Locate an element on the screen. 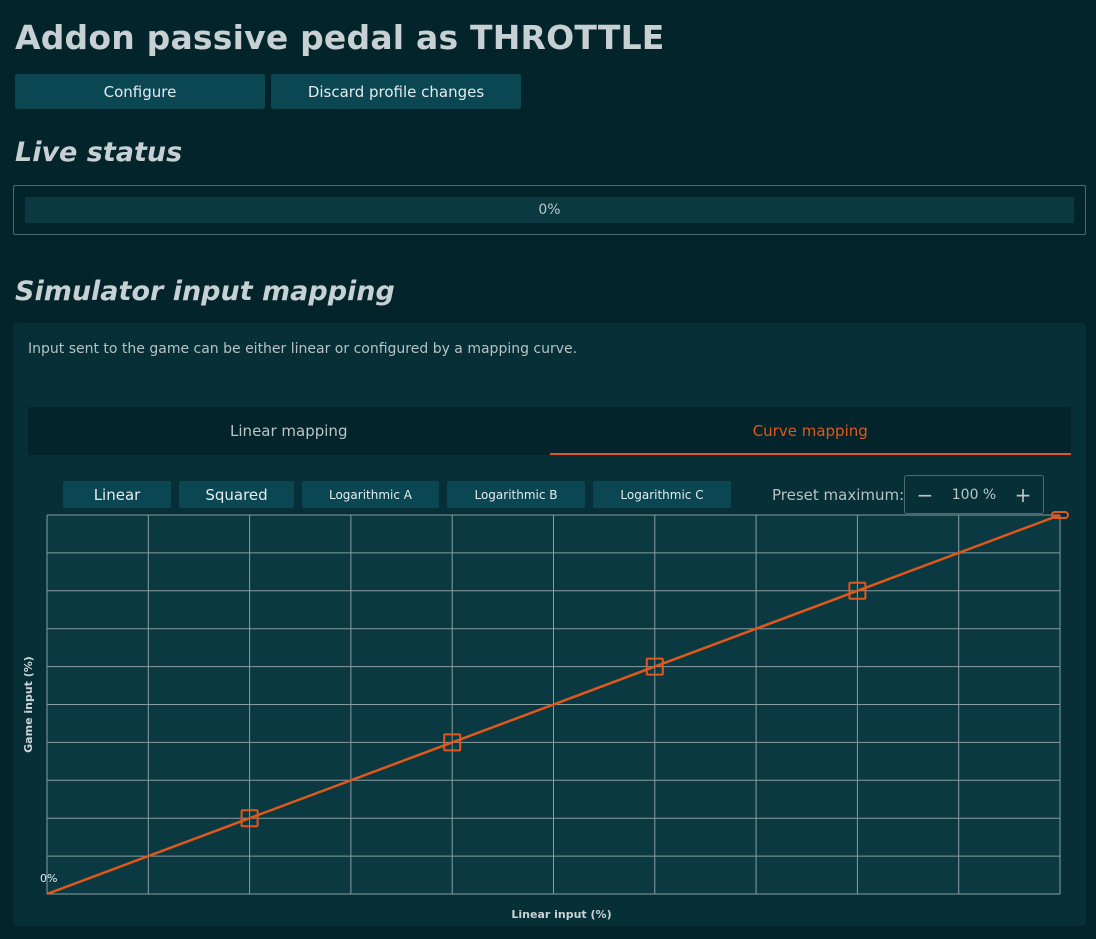 The image size is (1096, 939). x-axis-label: Linear input (%) is located at coordinates (561, 914).